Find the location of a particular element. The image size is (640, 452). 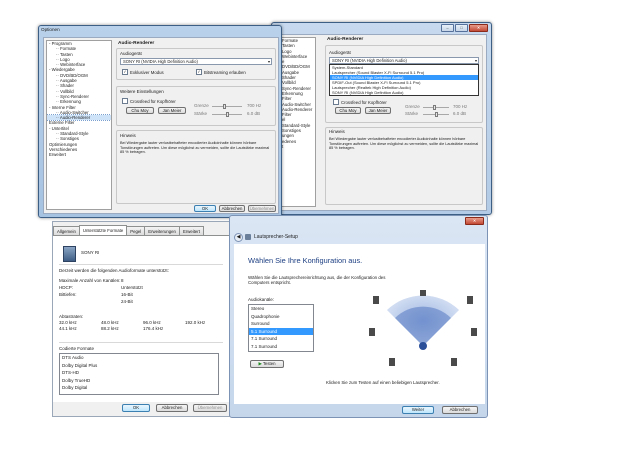

tree-item-label: Filter is located at coordinates (287, 99).